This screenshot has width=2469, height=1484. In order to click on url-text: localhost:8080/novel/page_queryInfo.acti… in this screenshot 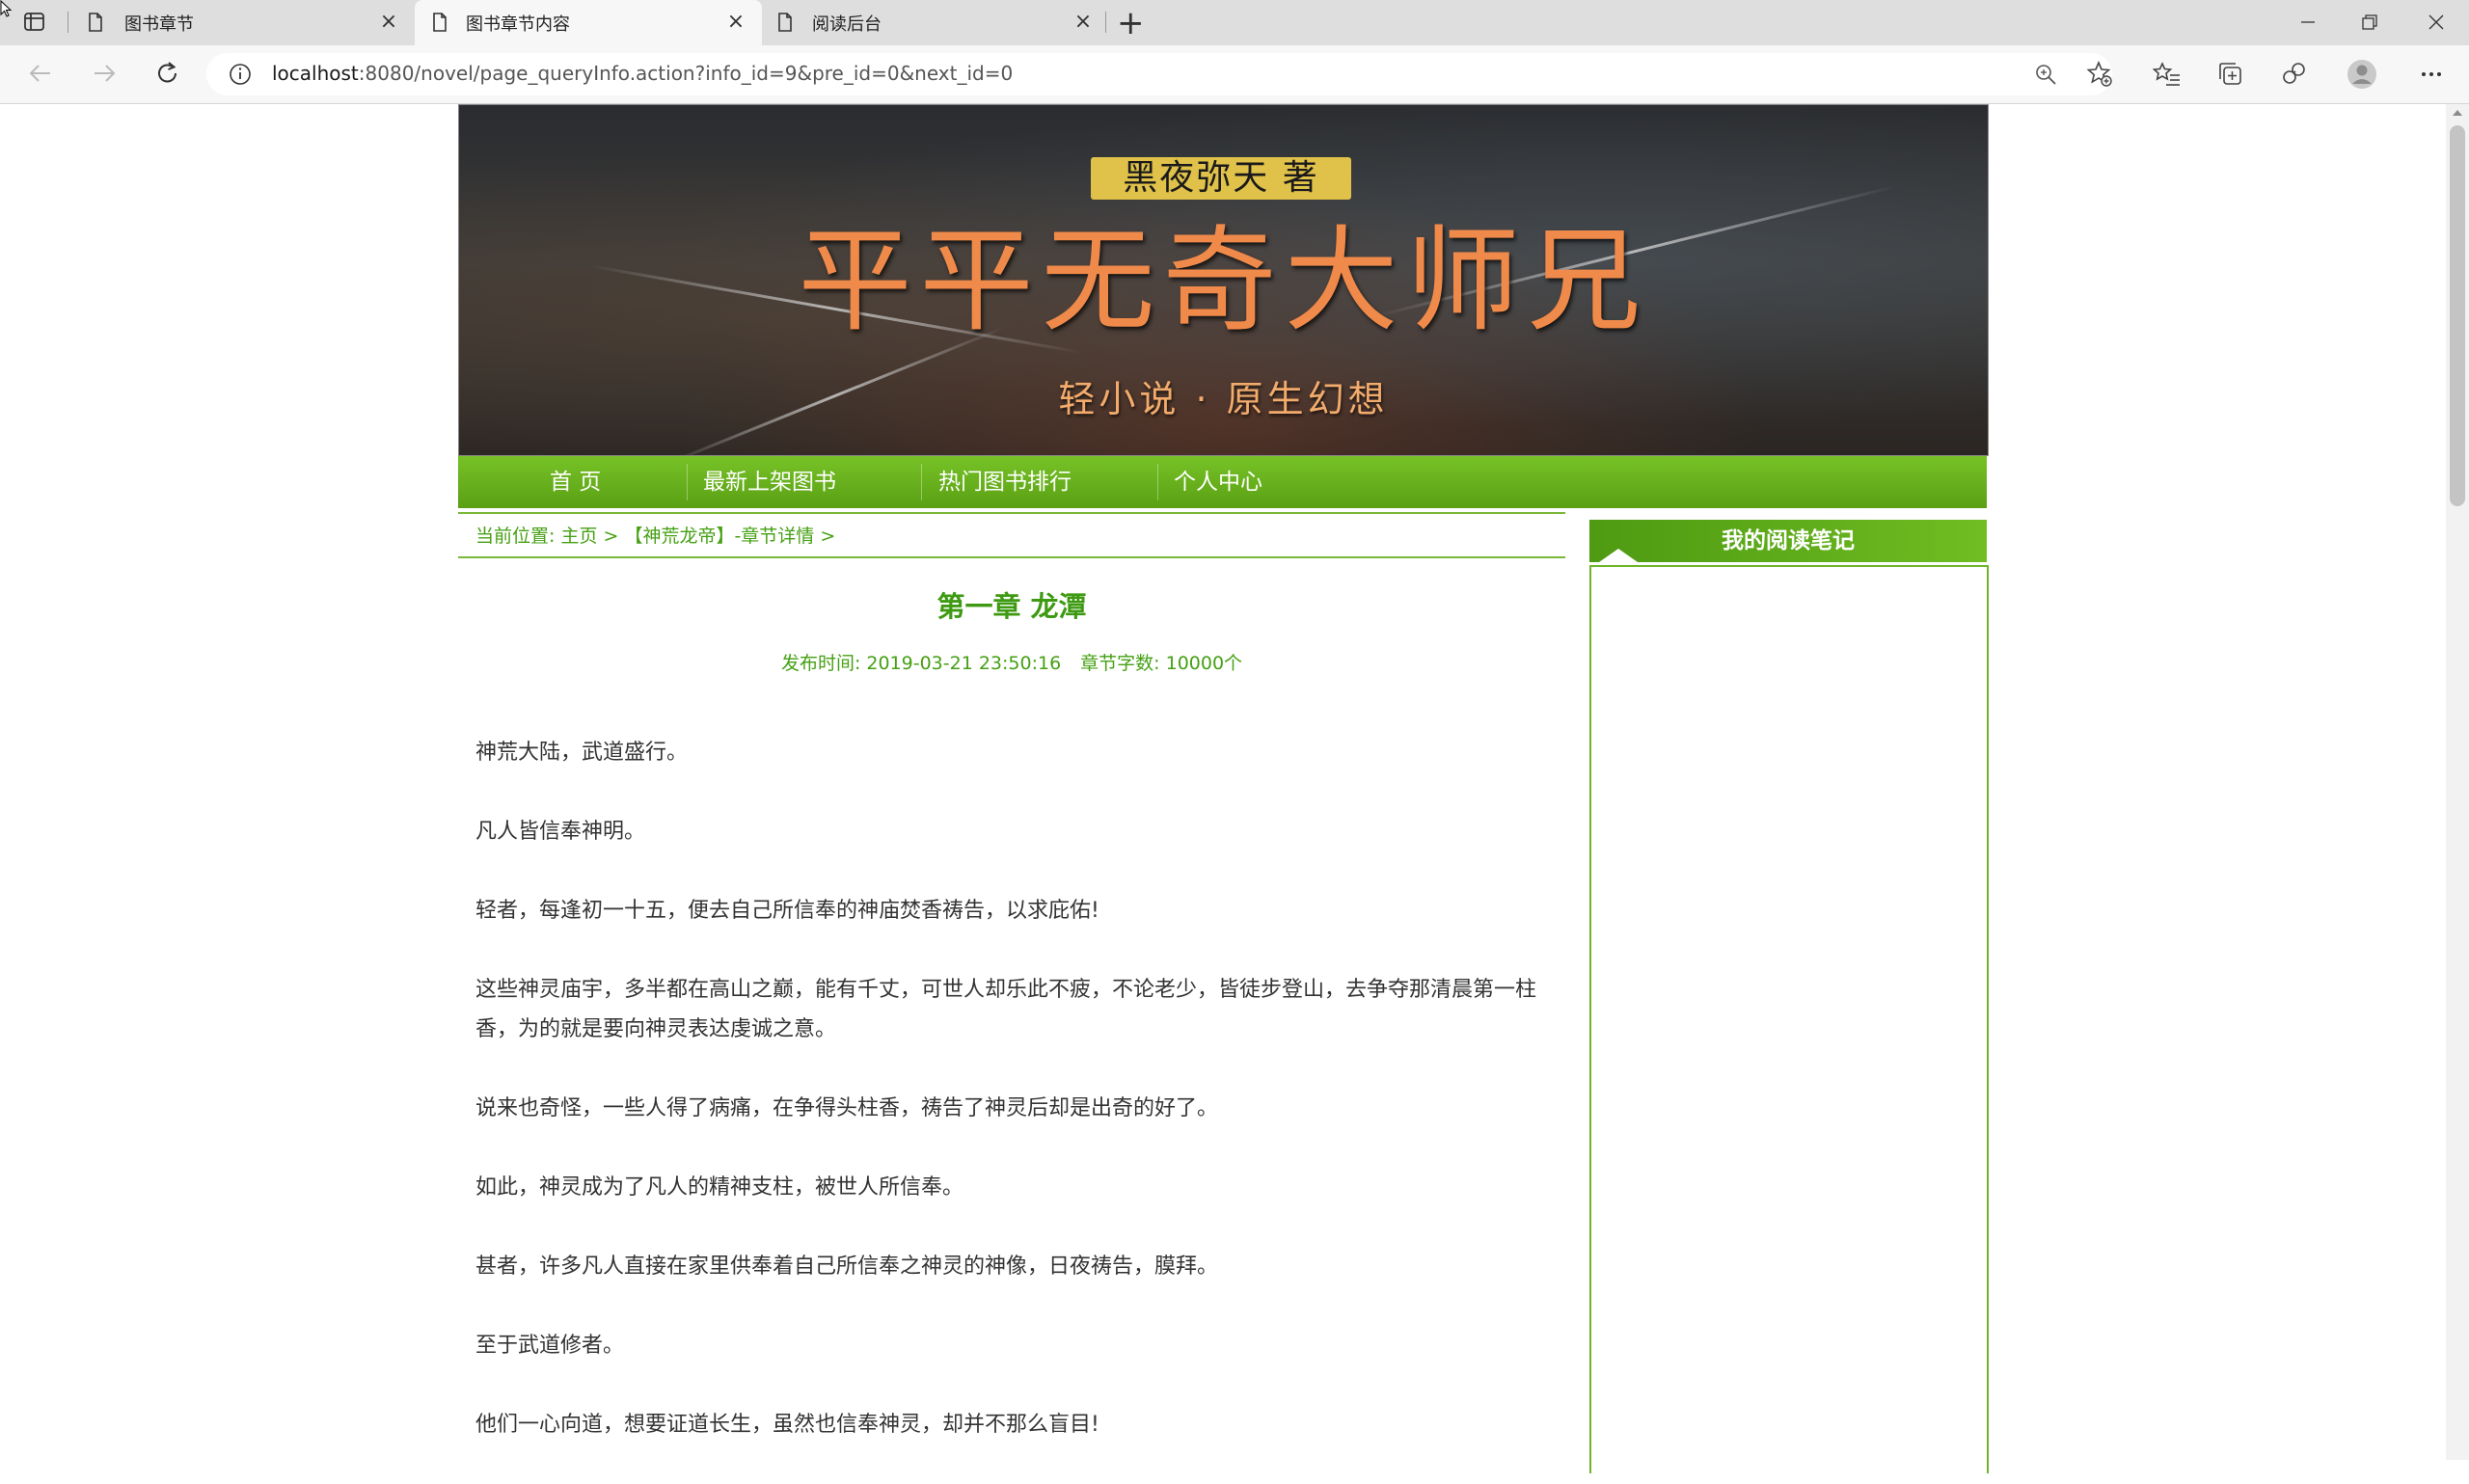, I will do `click(643, 73)`.